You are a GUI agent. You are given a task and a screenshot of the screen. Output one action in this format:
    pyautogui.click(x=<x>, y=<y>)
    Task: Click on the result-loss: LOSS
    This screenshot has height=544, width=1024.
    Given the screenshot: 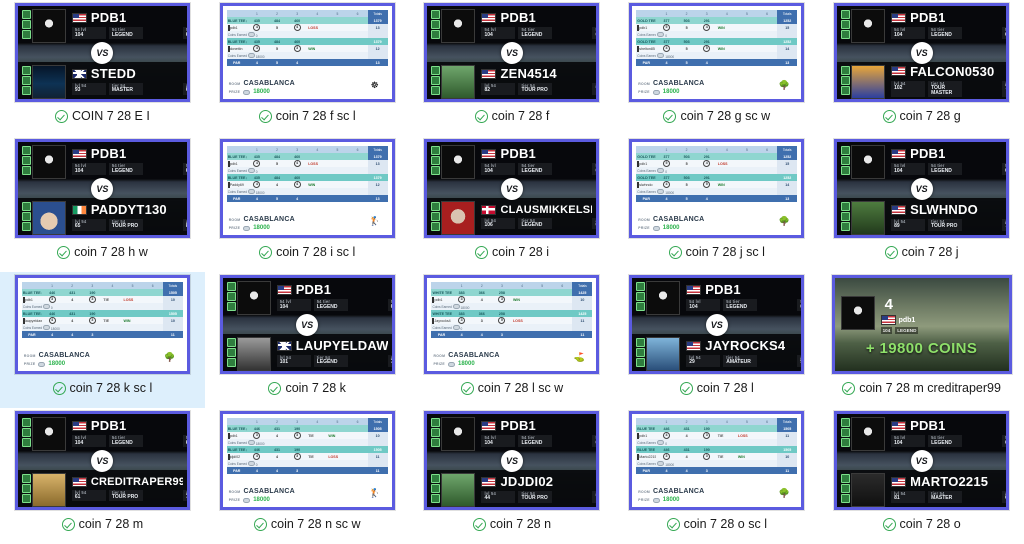 What is the action you would take?
    pyautogui.click(x=313, y=27)
    